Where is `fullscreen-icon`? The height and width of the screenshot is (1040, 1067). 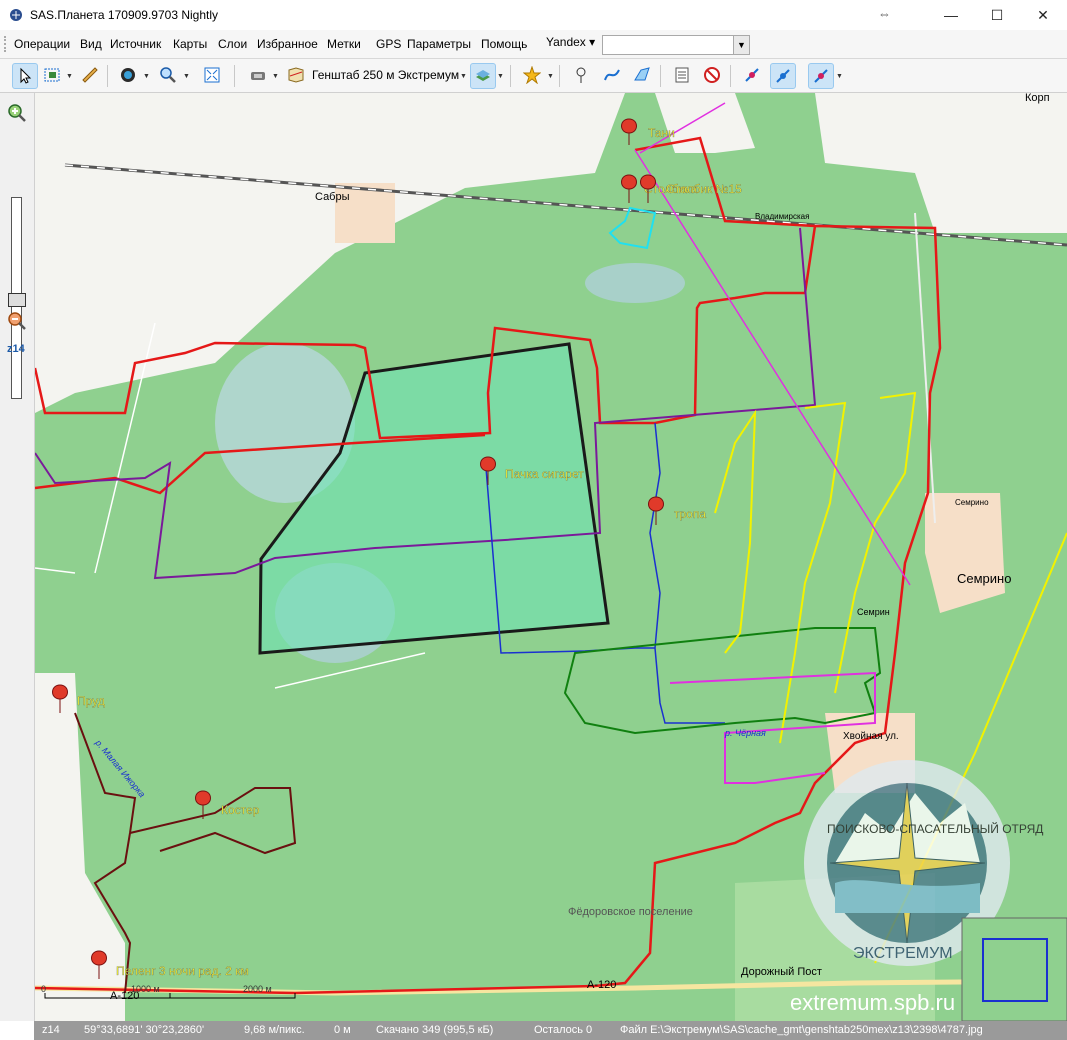 fullscreen-icon is located at coordinates (212, 75).